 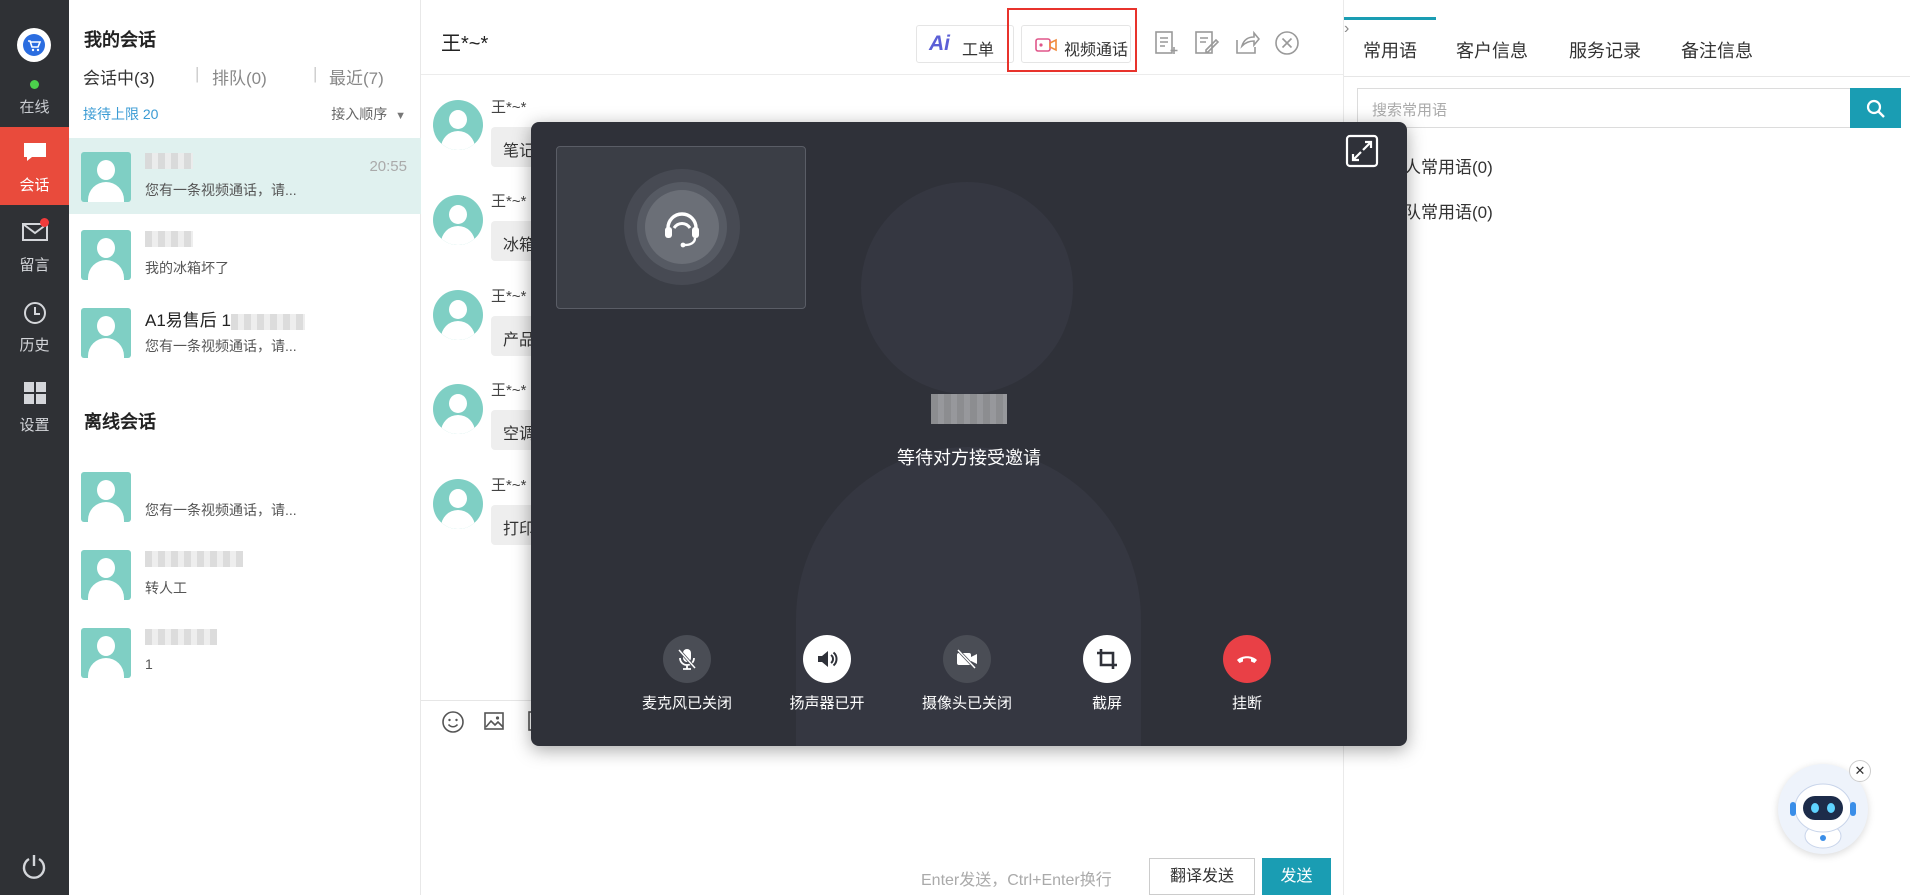 What do you see at coordinates (1246, 703) in the screenshot?
I see `control-label: 挂断` at bounding box center [1246, 703].